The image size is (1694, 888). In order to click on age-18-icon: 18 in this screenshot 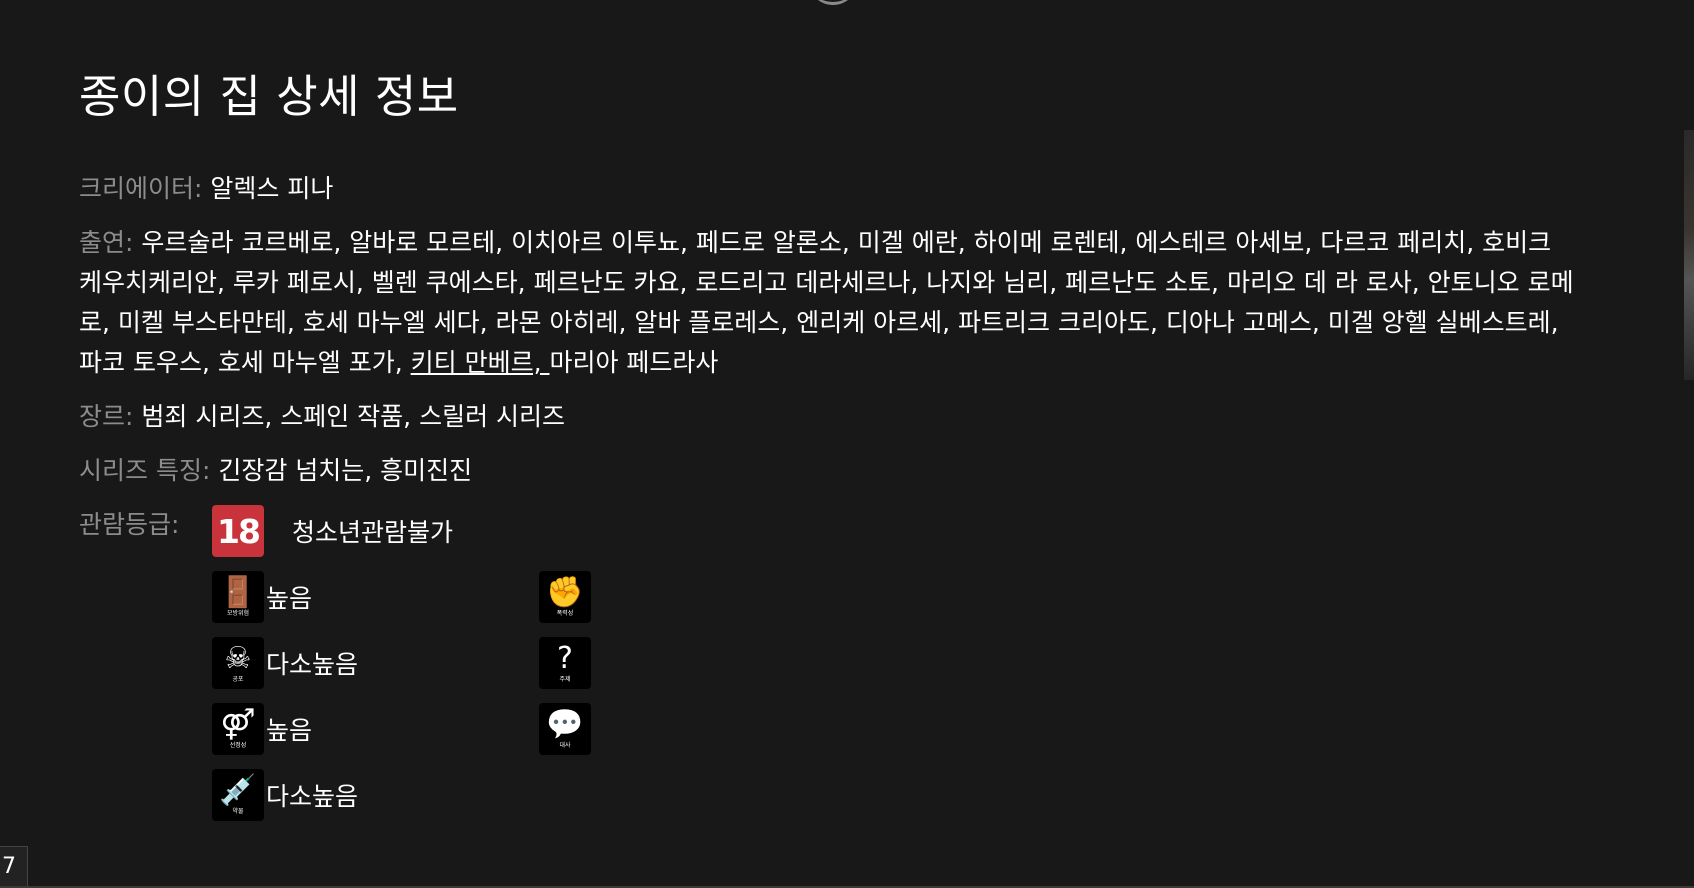, I will do `click(238, 531)`.